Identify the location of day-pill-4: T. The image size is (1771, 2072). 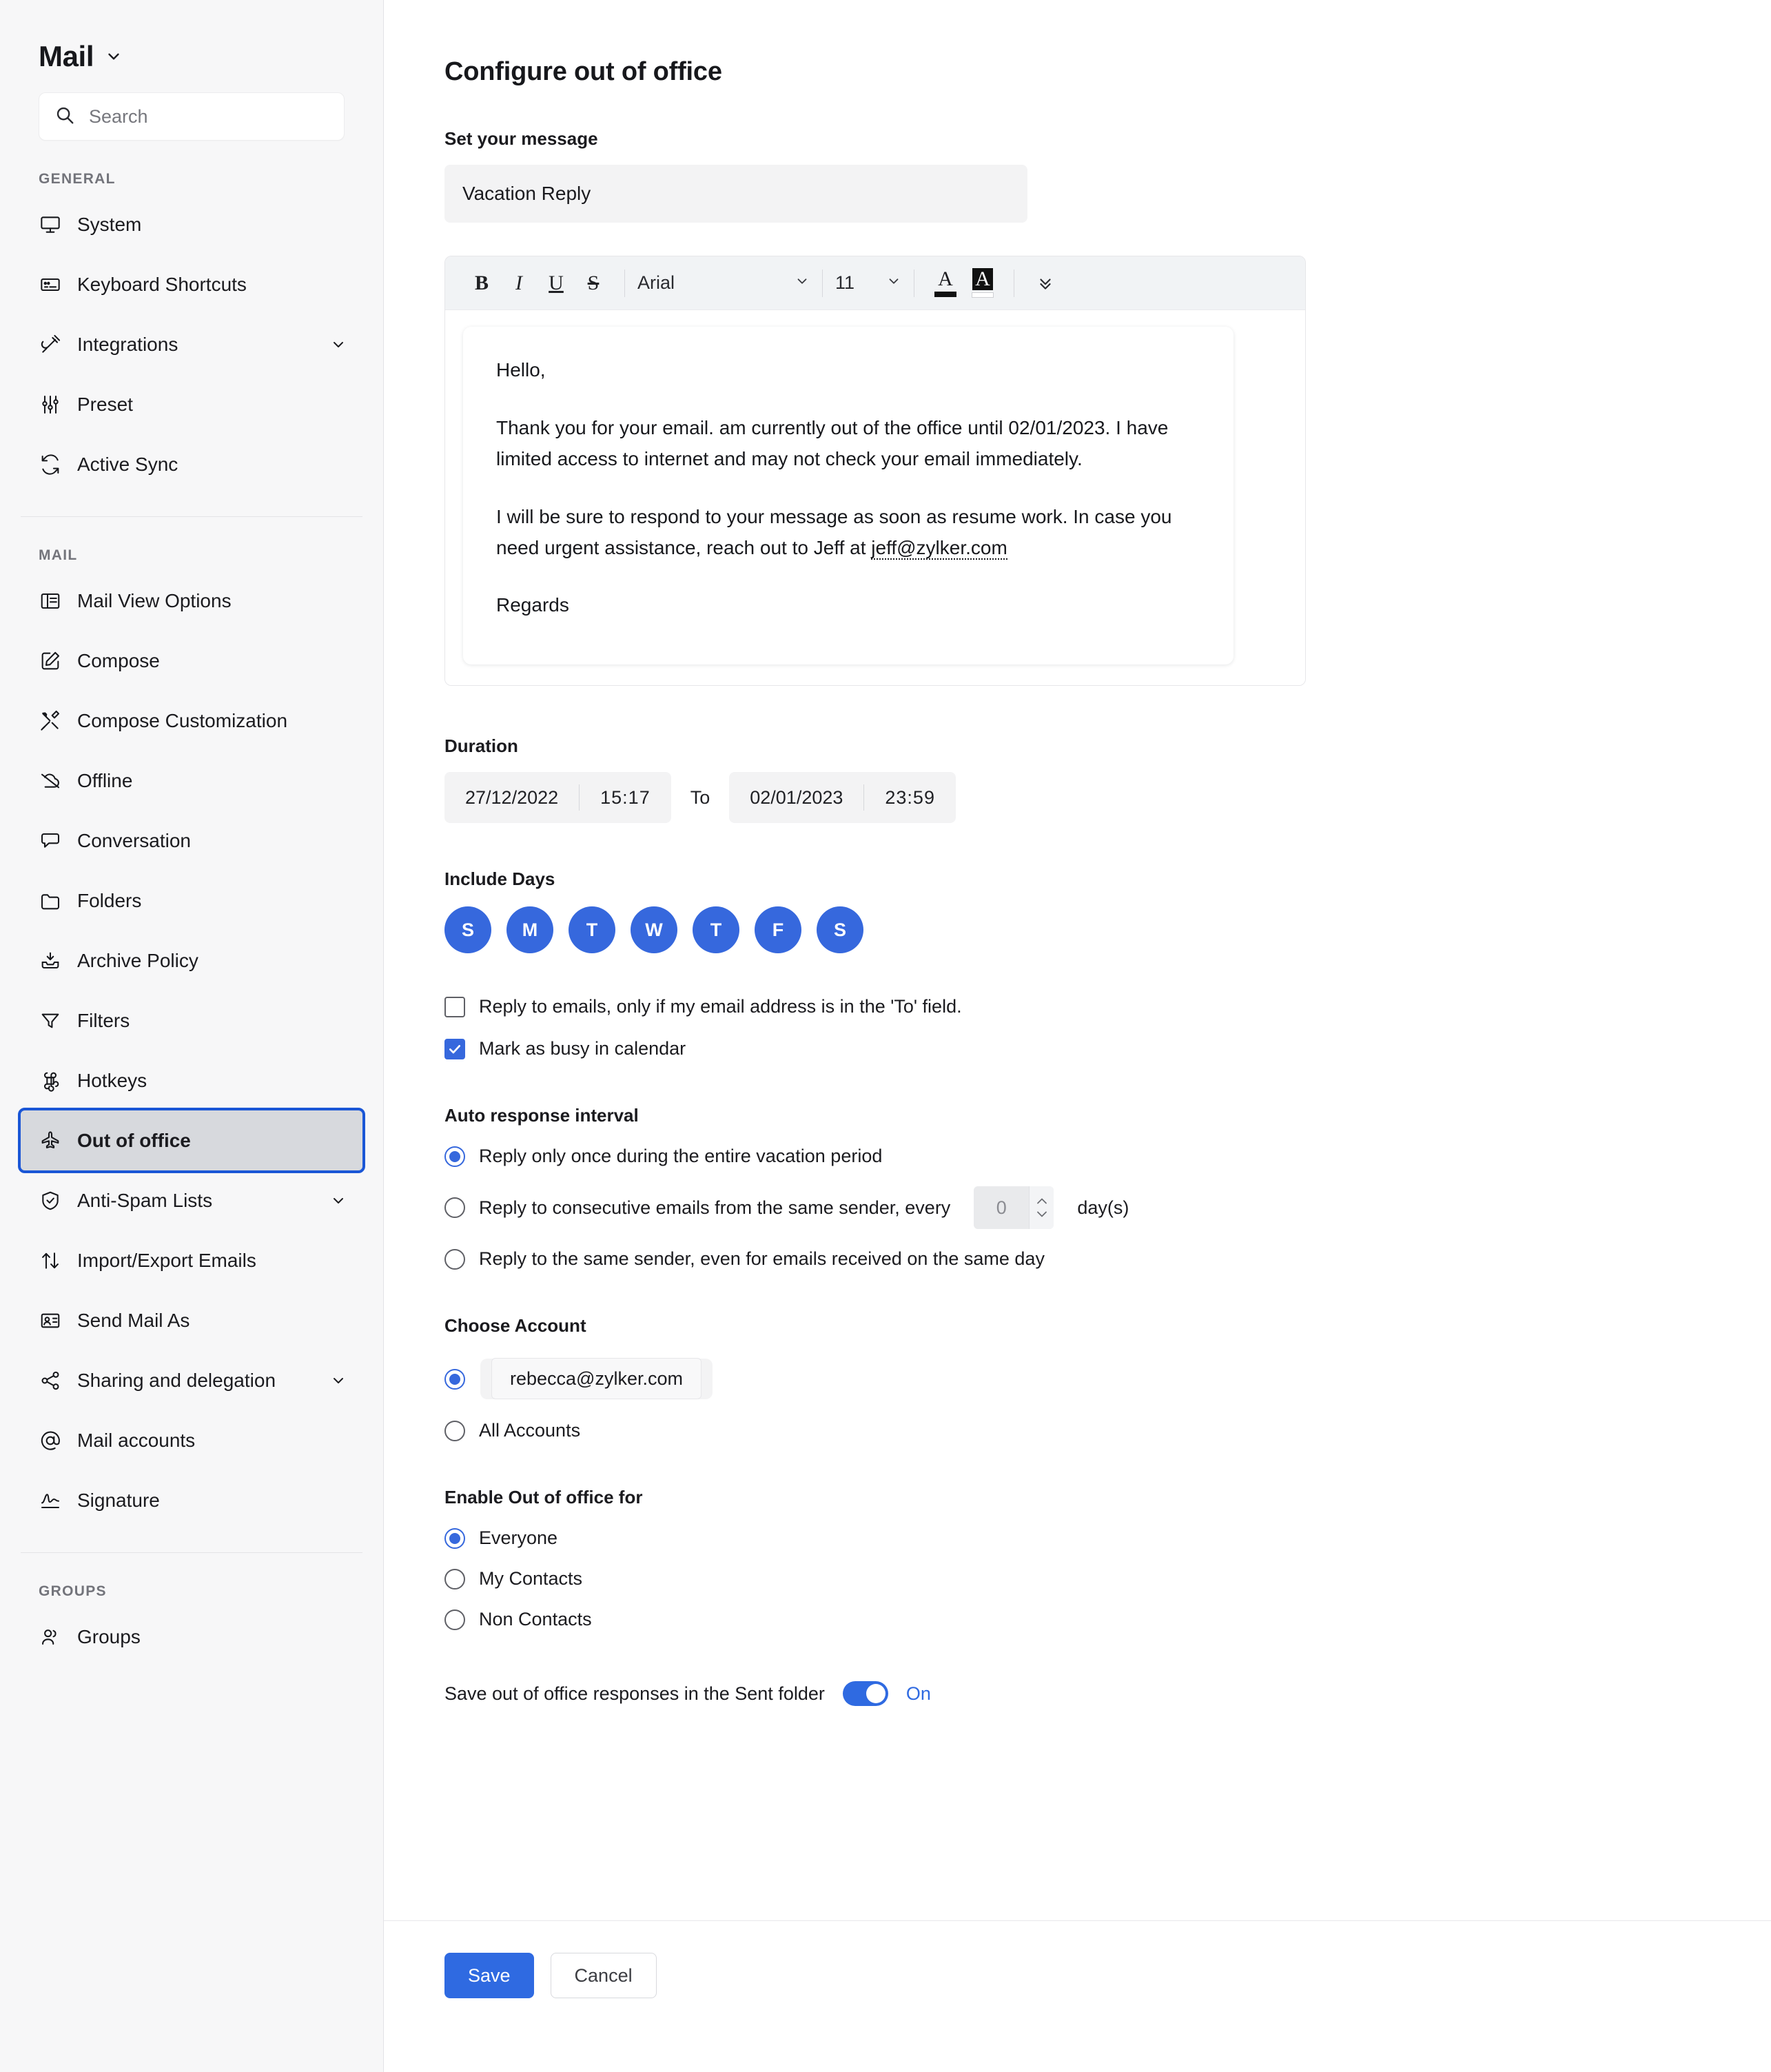
(716, 930).